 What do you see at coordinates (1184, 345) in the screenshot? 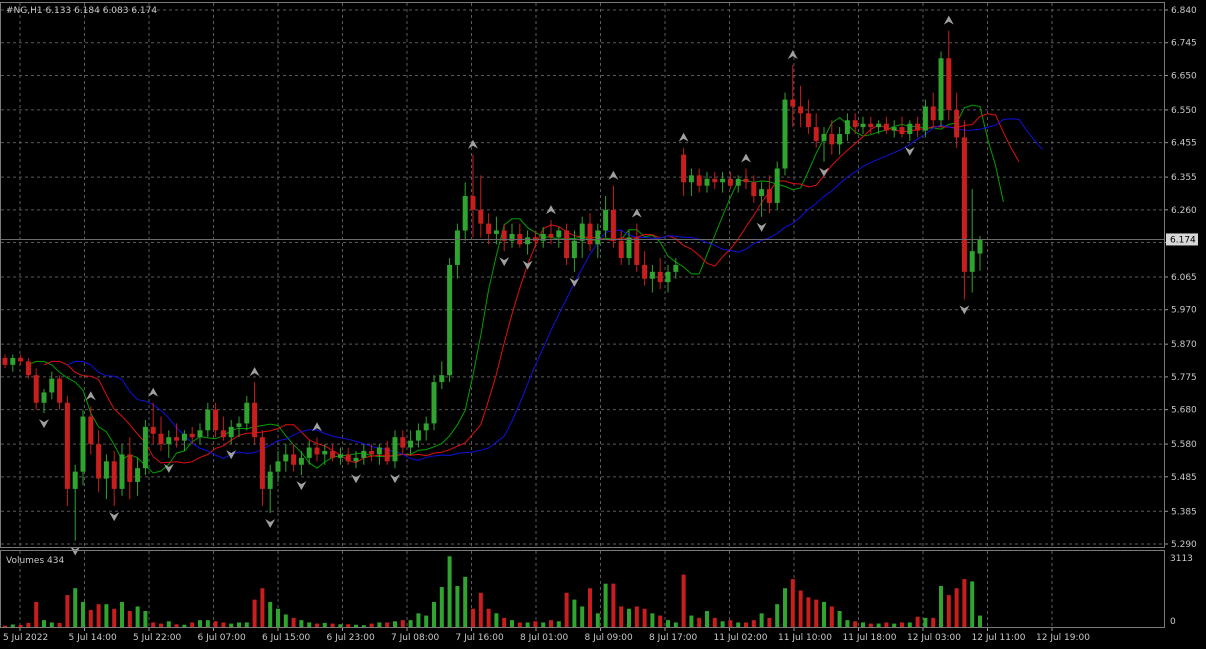
I see `price-tick-label: 5.870` at bounding box center [1184, 345].